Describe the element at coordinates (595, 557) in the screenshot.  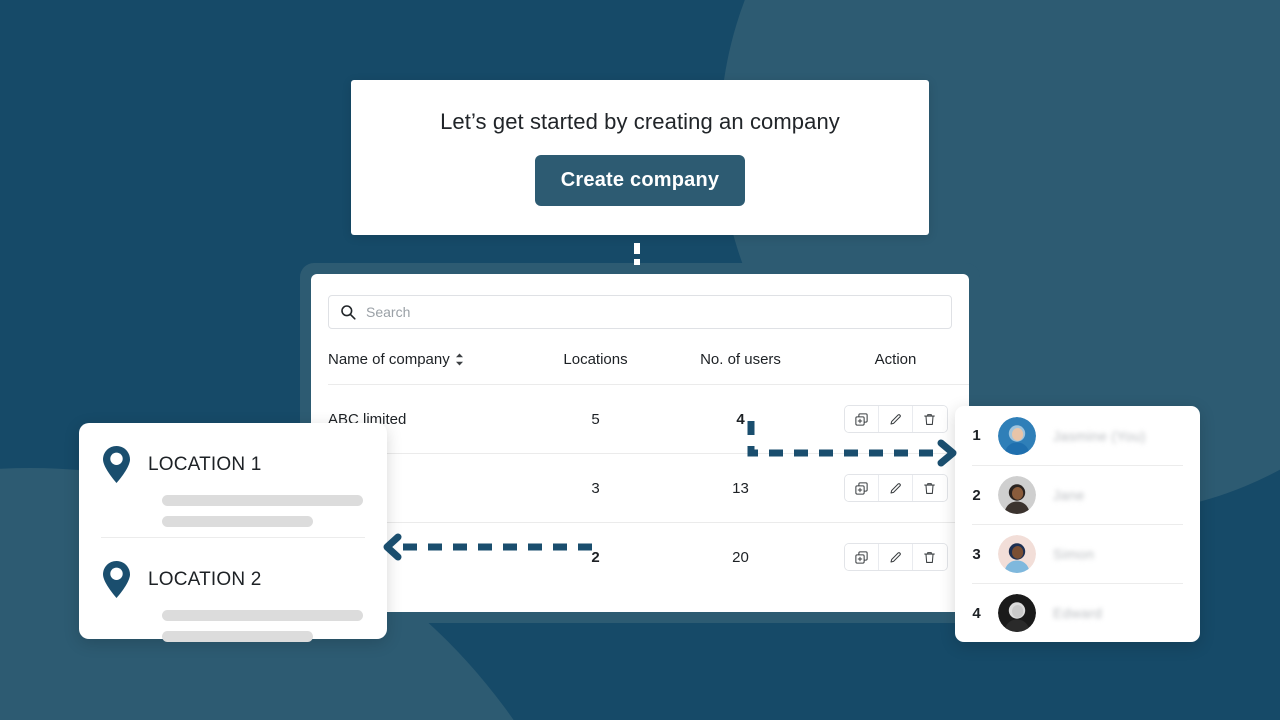
I see `cell-locations-count: 2` at that location.